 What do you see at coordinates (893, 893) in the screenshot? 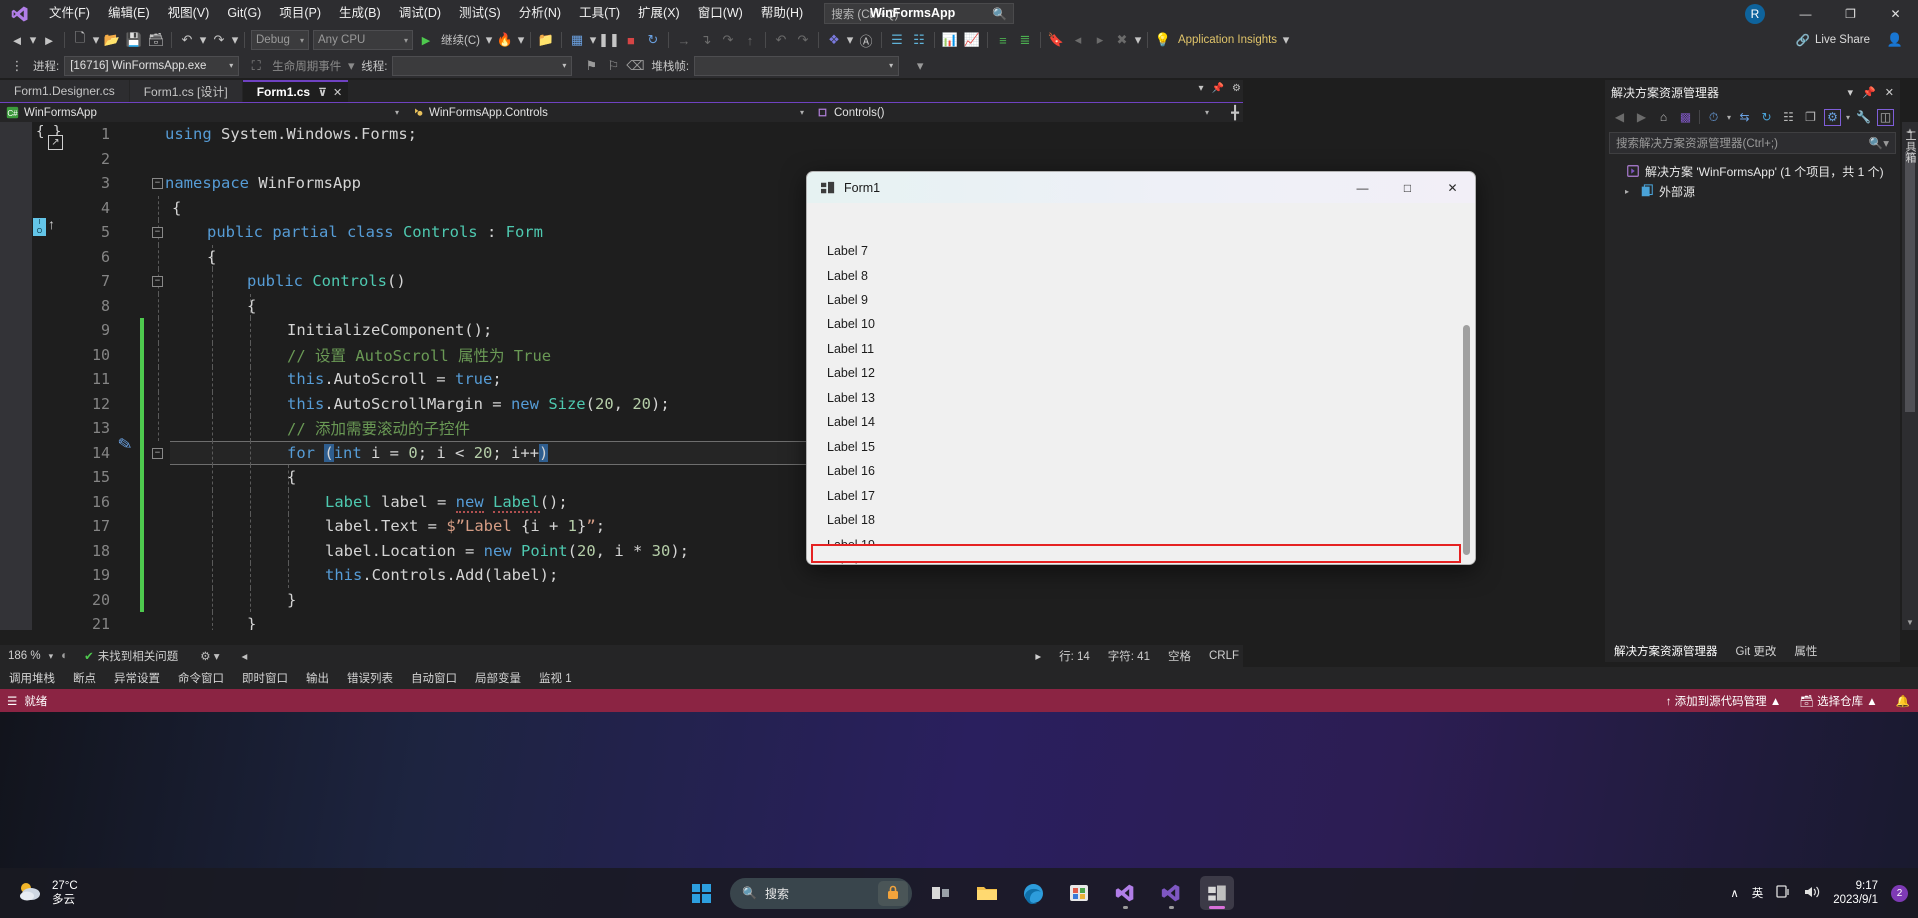
I see `copilot-icon` at bounding box center [893, 893].